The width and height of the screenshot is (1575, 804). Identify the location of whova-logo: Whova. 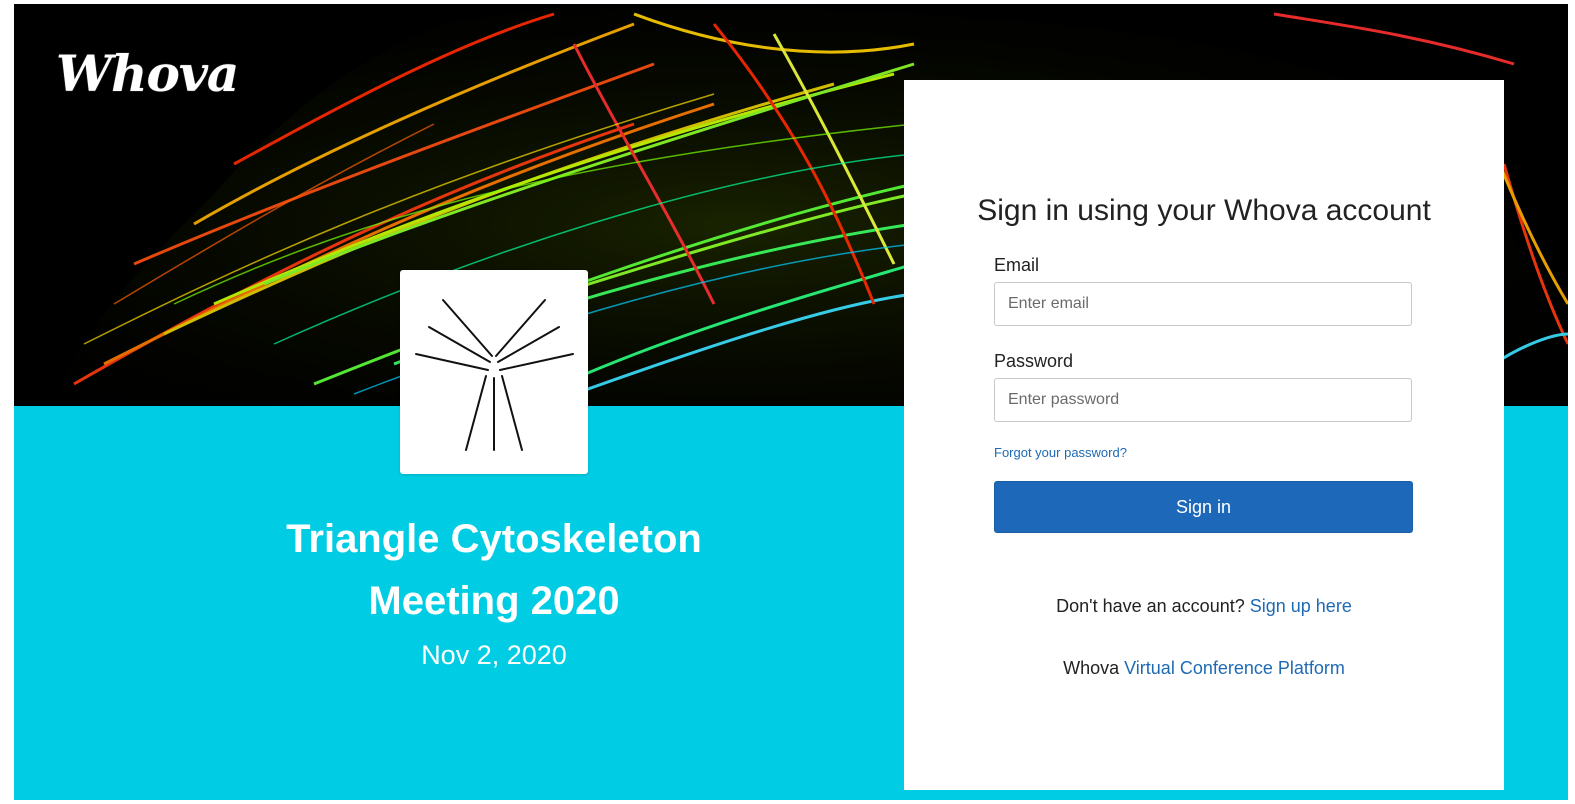
(147, 73).